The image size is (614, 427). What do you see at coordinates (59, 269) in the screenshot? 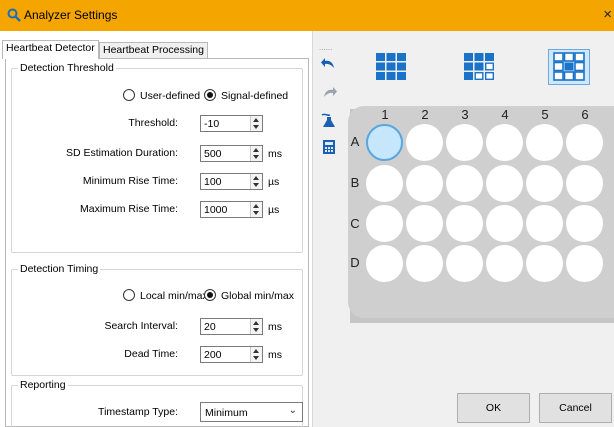
I see `group-title: Detection Timing` at bounding box center [59, 269].